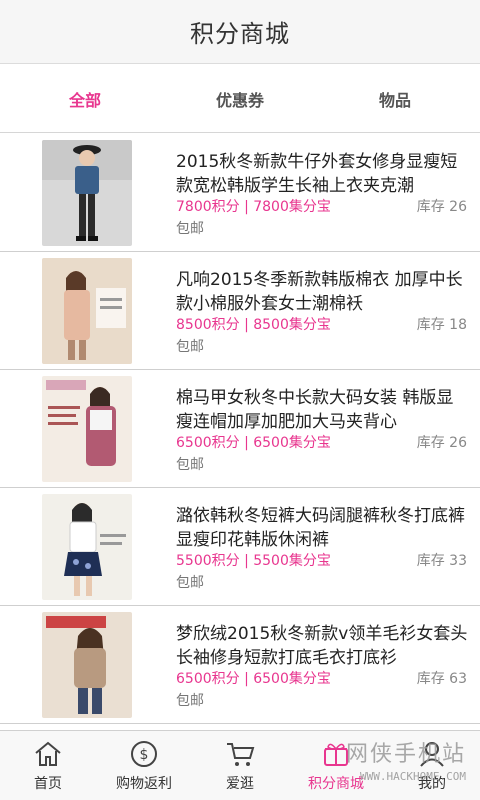 Image resolution: width=480 pixels, height=800 pixels. I want to click on nav-points-mall: 积分商城, so click(336, 765).